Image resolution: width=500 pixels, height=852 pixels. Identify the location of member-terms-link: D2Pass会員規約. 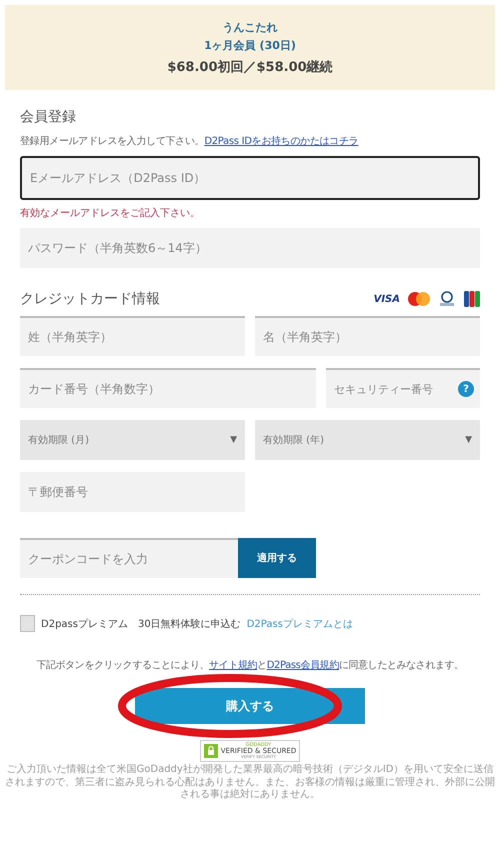
(302, 665).